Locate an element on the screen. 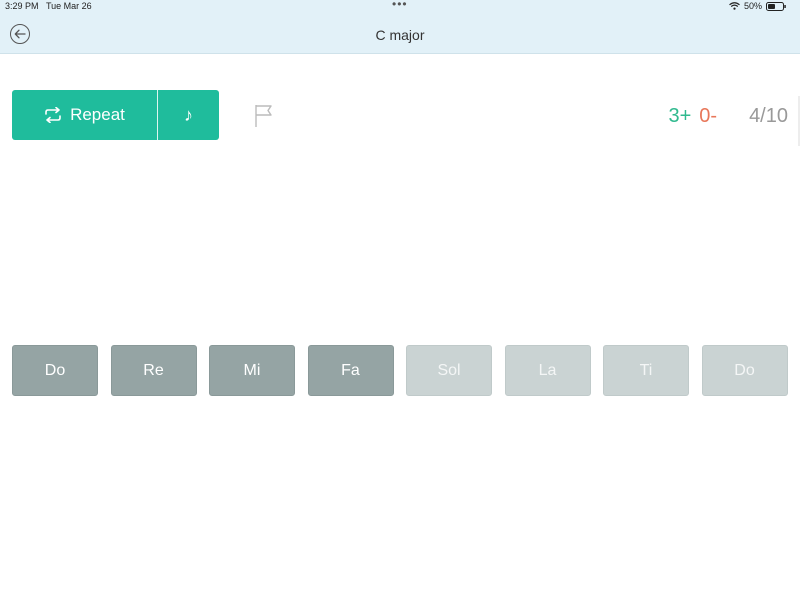 This screenshot has width=800, height=600. flag-button is located at coordinates (264, 116).